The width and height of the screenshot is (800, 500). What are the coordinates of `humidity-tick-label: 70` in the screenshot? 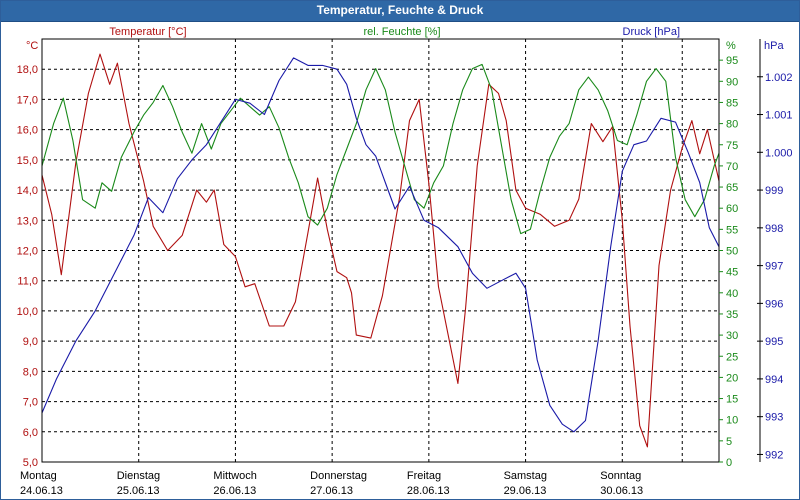 It's located at (732, 167).